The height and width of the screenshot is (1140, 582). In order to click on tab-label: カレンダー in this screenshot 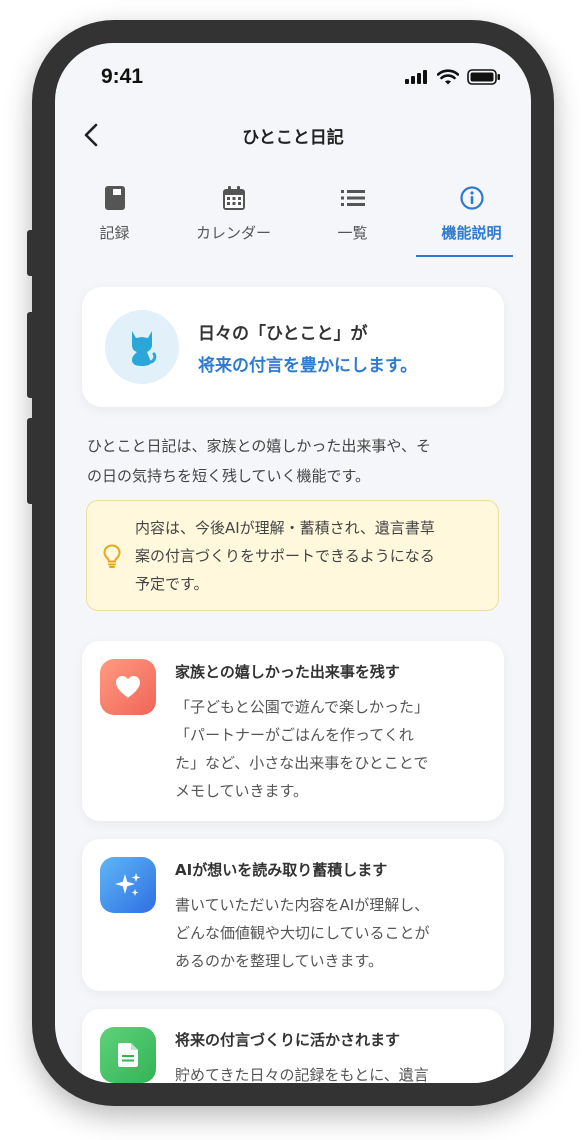, I will do `click(233, 233)`.